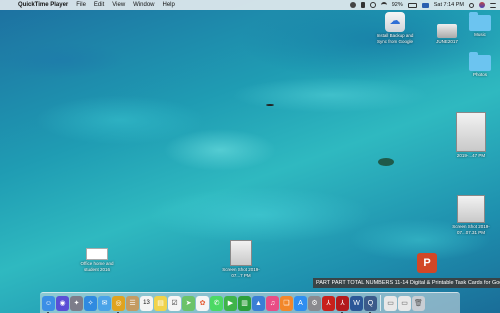 This screenshot has width=500, height=313. What do you see at coordinates (43, 5) in the screenshot?
I see `menu-app-name: QuickTime Player` at bounding box center [43, 5].